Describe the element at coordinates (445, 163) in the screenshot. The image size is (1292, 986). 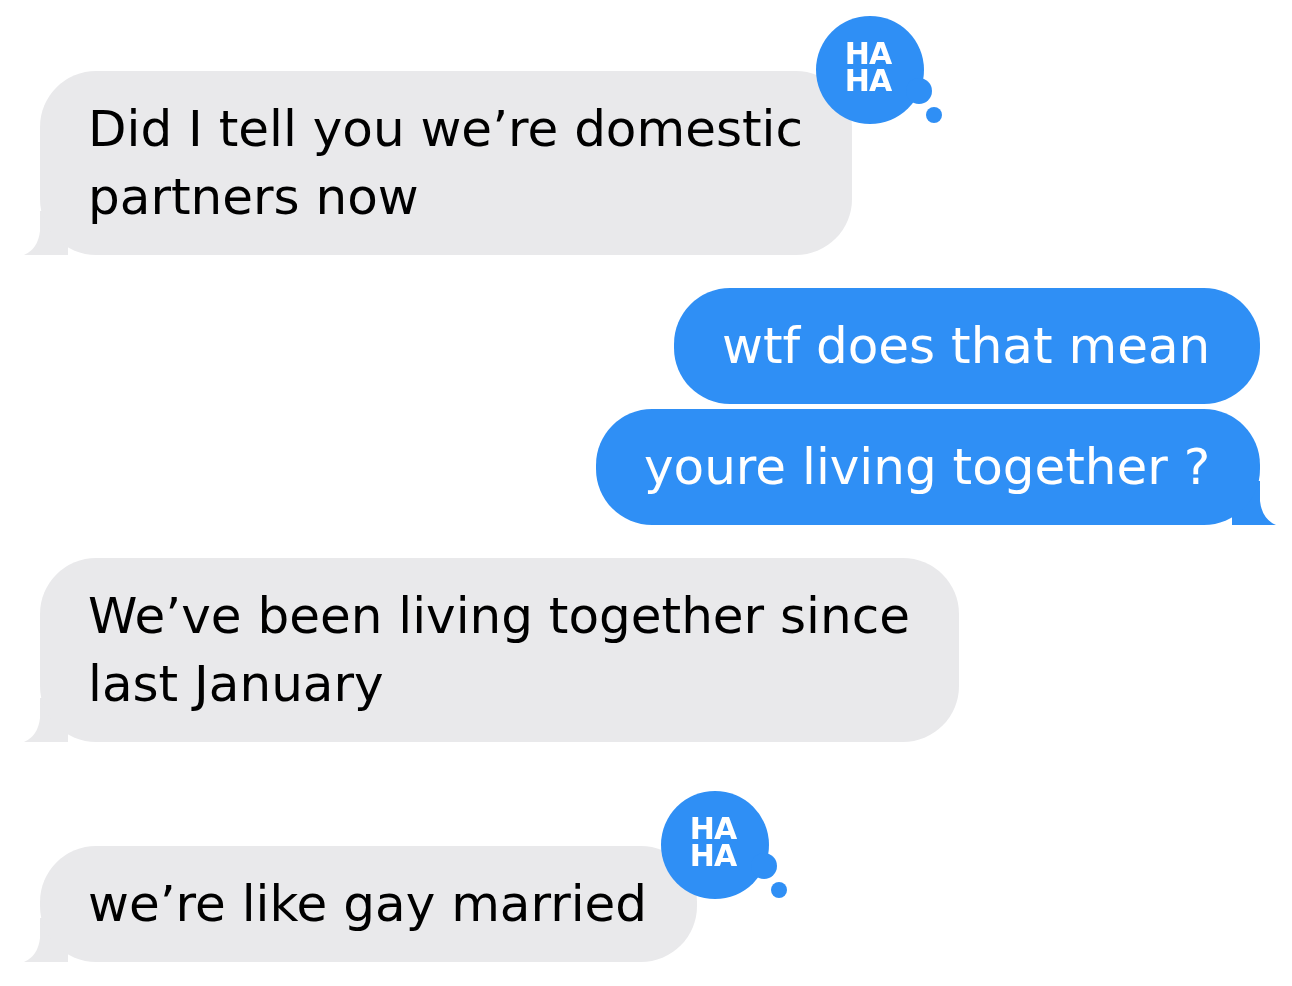
I see `message-text: Did I tell you we’re domestic partners now` at that location.